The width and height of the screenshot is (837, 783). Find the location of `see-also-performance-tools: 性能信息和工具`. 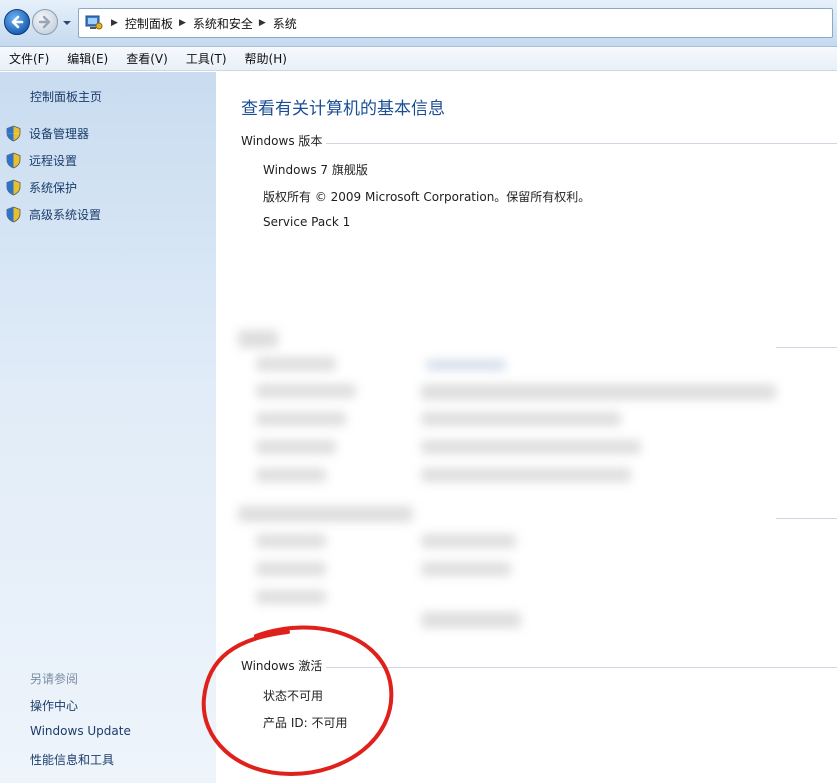

see-also-performance-tools: 性能信息和工具 is located at coordinates (72, 759).